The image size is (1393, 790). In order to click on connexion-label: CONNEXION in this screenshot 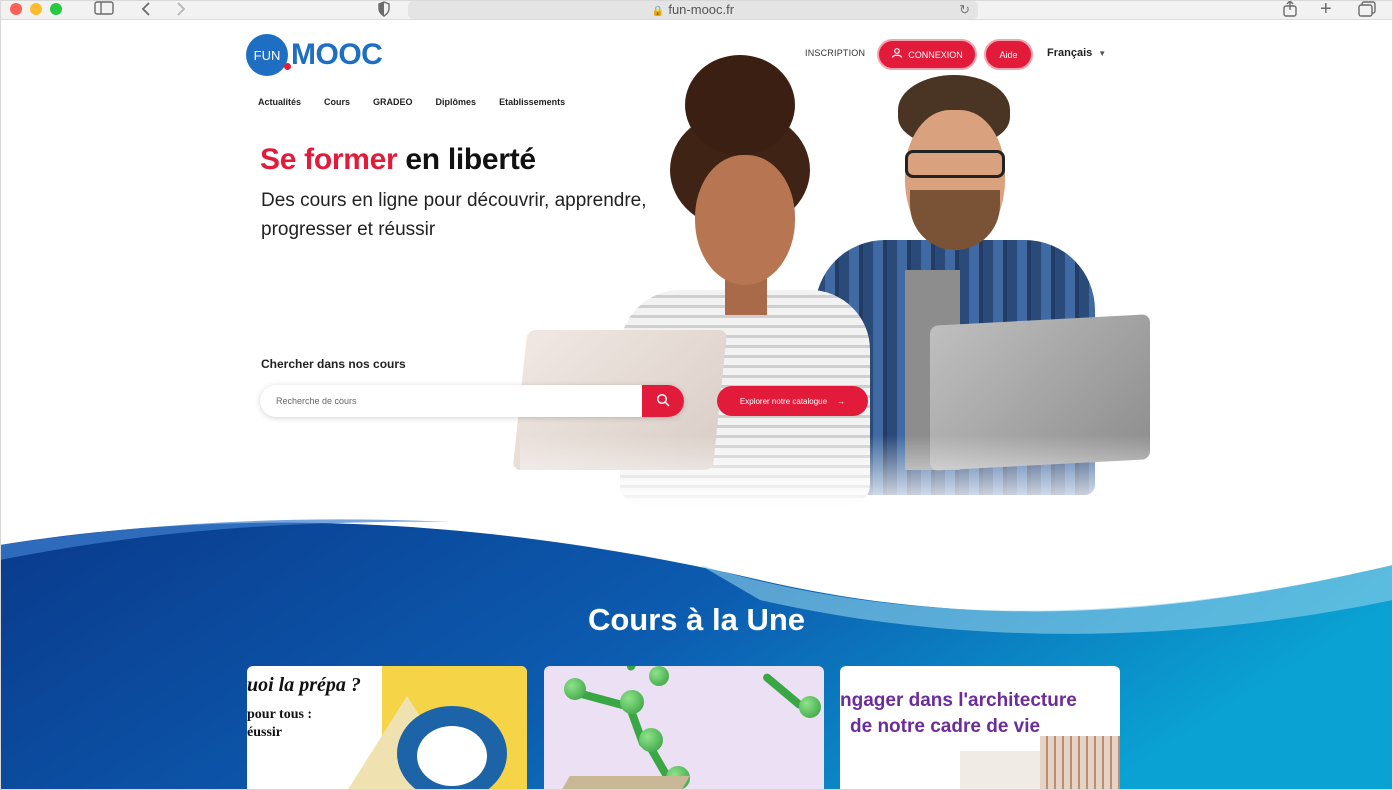, I will do `click(935, 54)`.